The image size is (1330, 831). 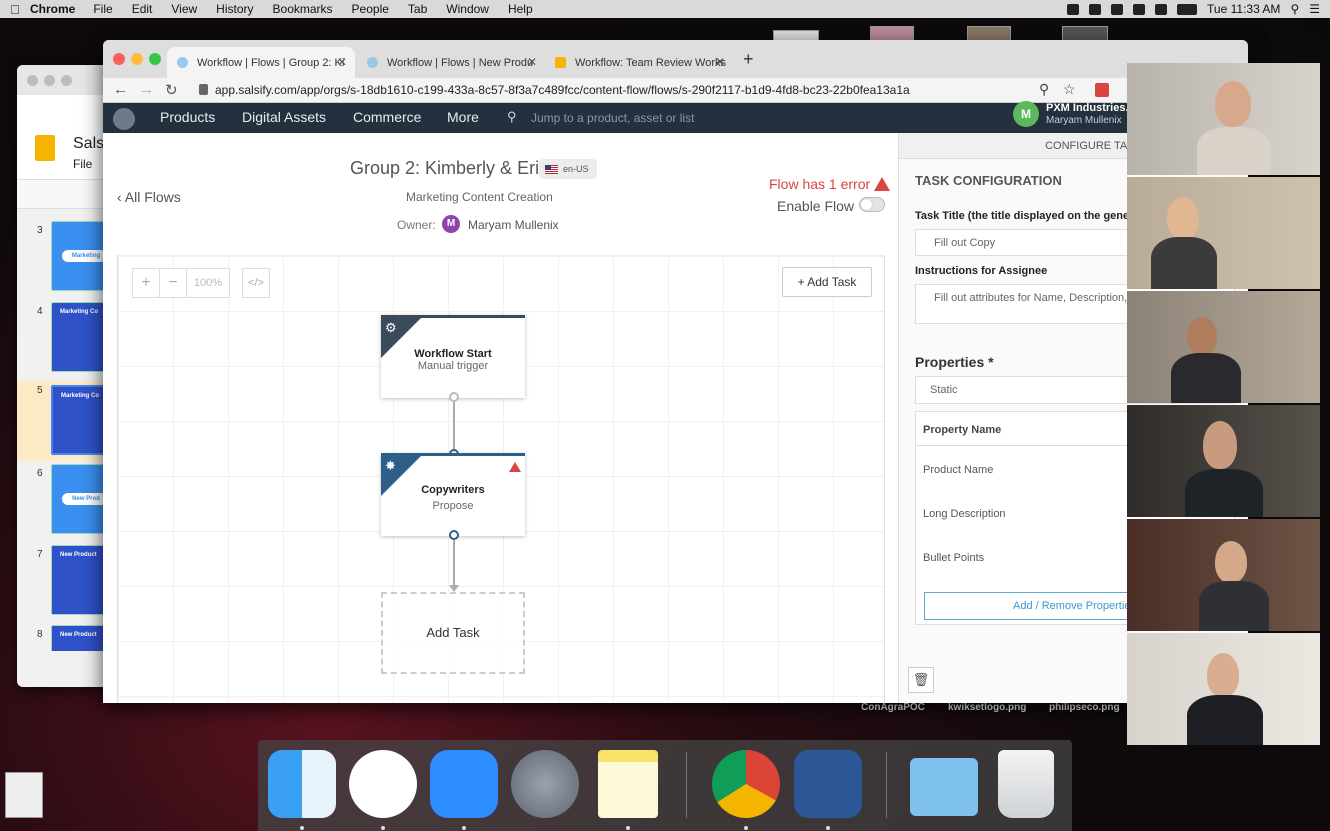 I want to click on nav-products: Products, so click(x=187, y=117).